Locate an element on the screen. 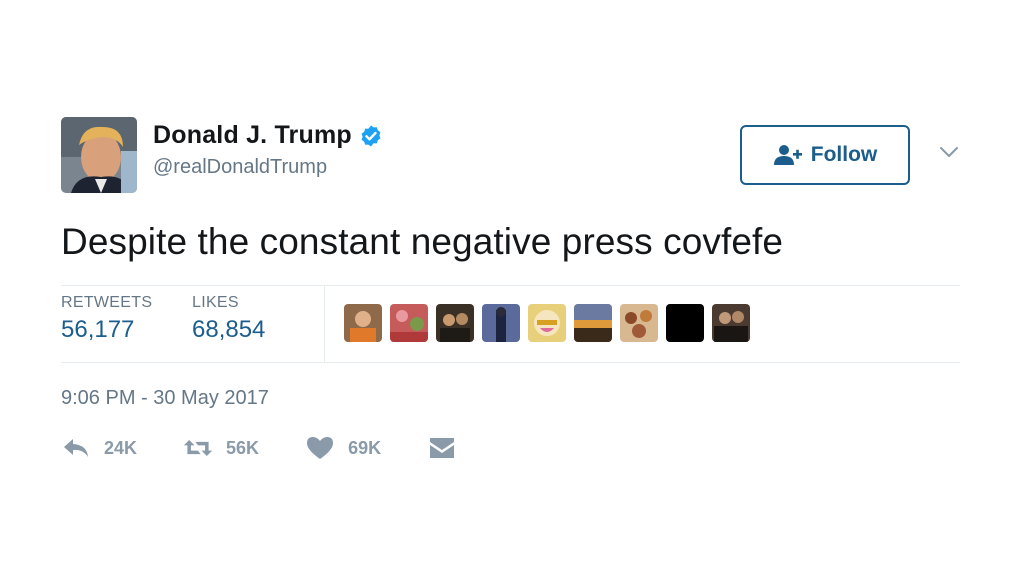 The width and height of the screenshot is (1024, 576). retweet-button: 56K is located at coordinates (221, 448).